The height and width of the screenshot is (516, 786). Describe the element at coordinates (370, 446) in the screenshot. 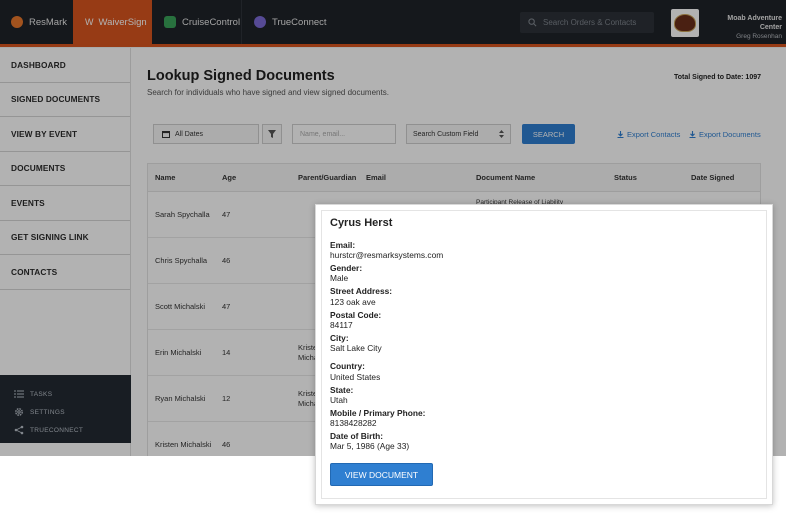

I see `field-value: Mar 5, 1986 (Age 33)` at that location.